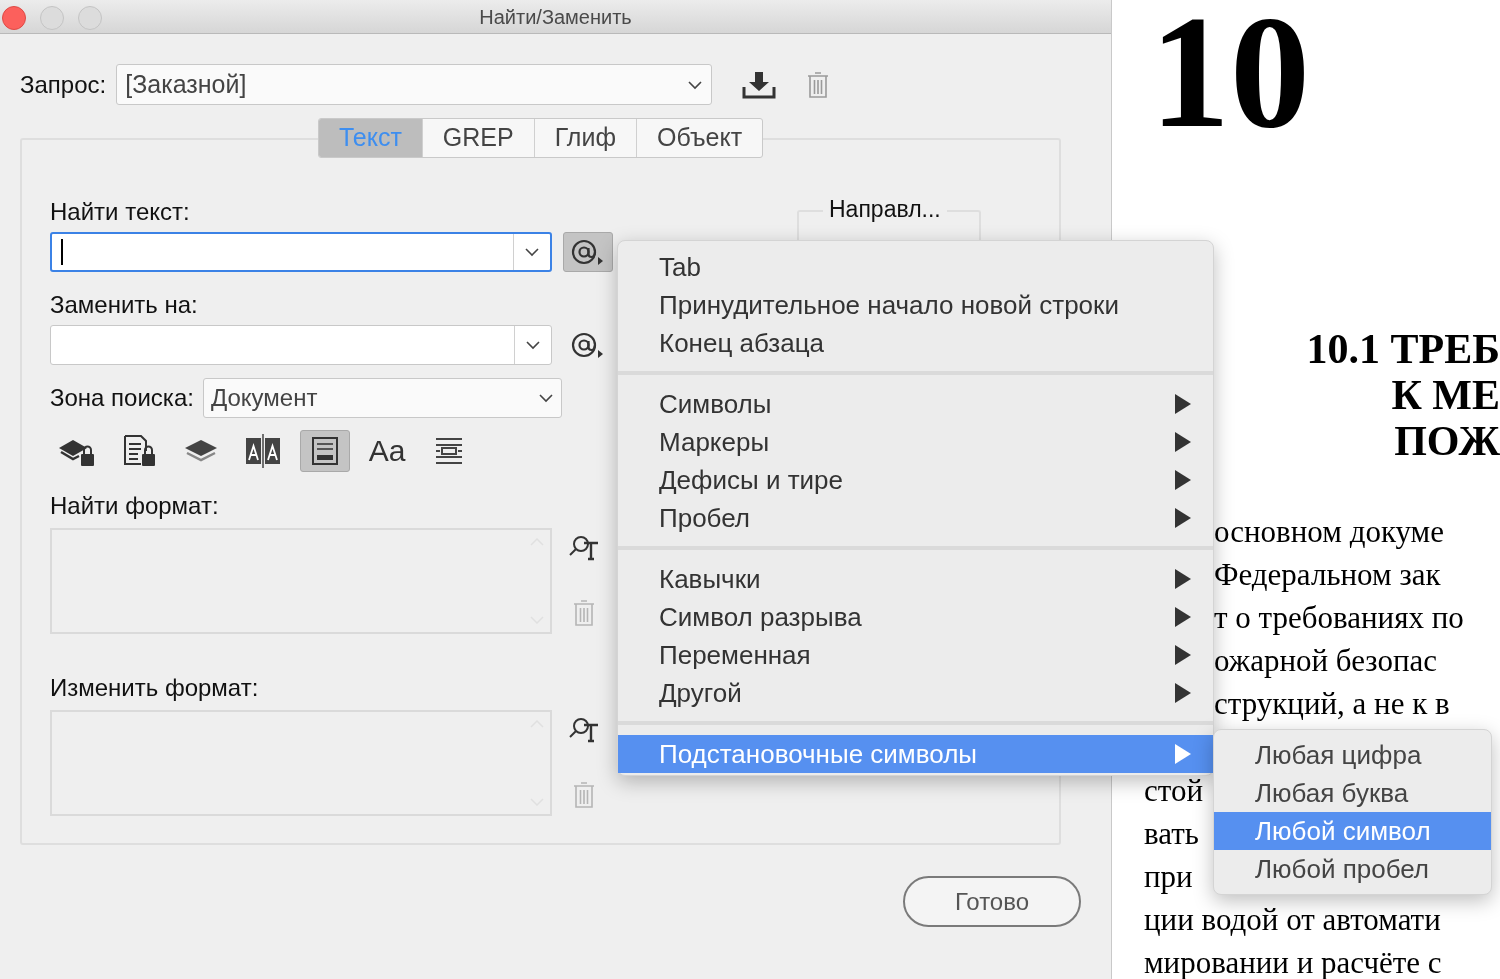  I want to click on window-title: Найти/Заменить, so click(555, 17).